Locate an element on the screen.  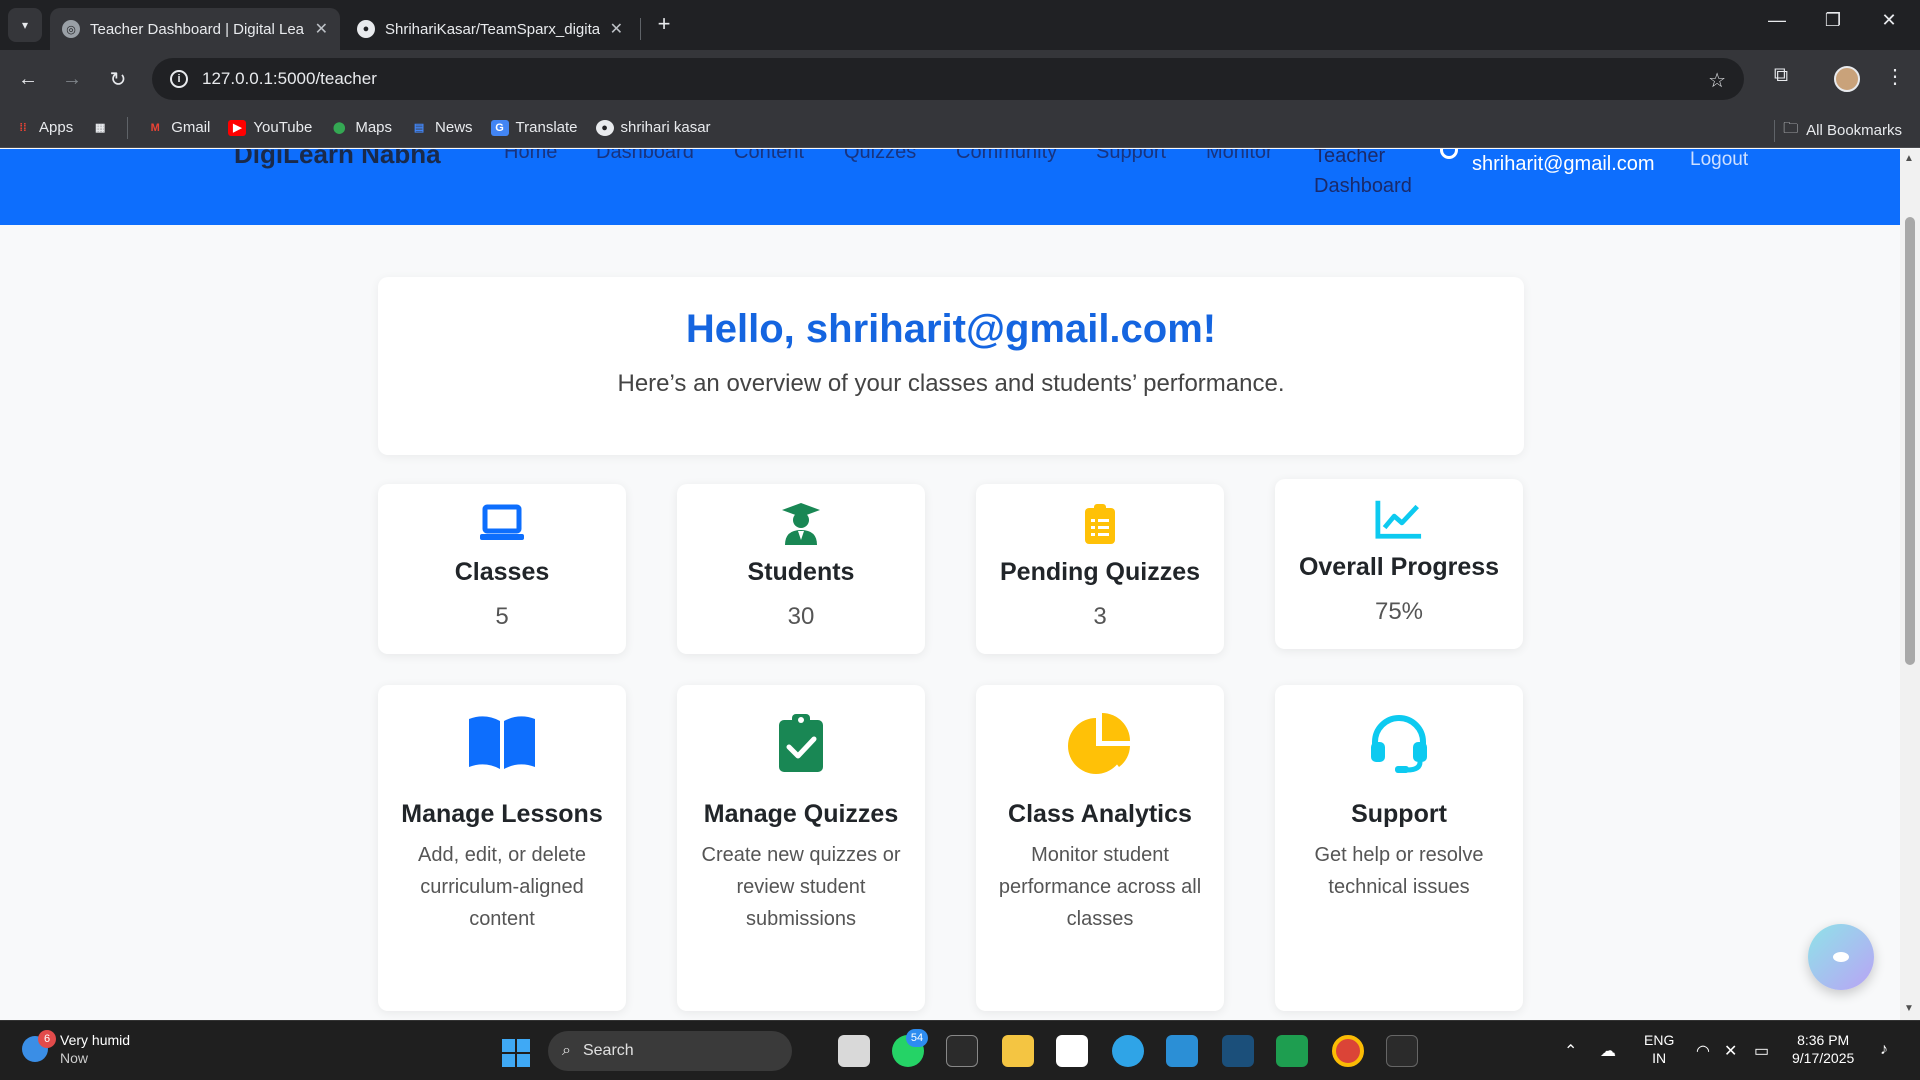
browser-toolbar: ← → ↻ i 127.0.0.1:5000/teacher ☆ ⧉ ⋮ is located at coordinates (960, 79).